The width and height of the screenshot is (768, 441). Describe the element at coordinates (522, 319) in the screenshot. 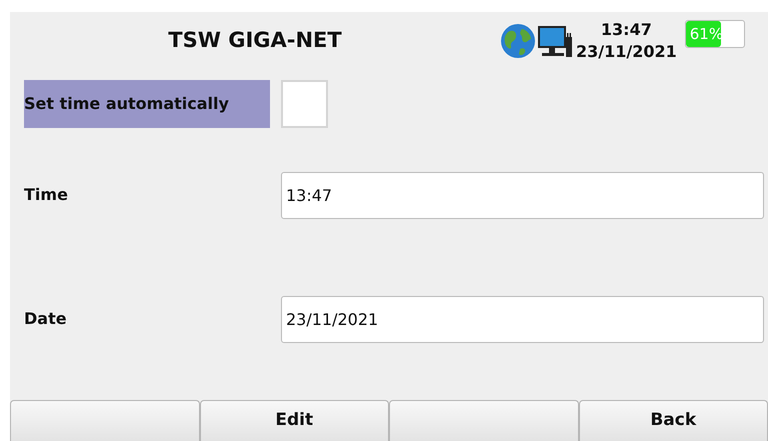

I see `input-field: 23/11/2021` at that location.